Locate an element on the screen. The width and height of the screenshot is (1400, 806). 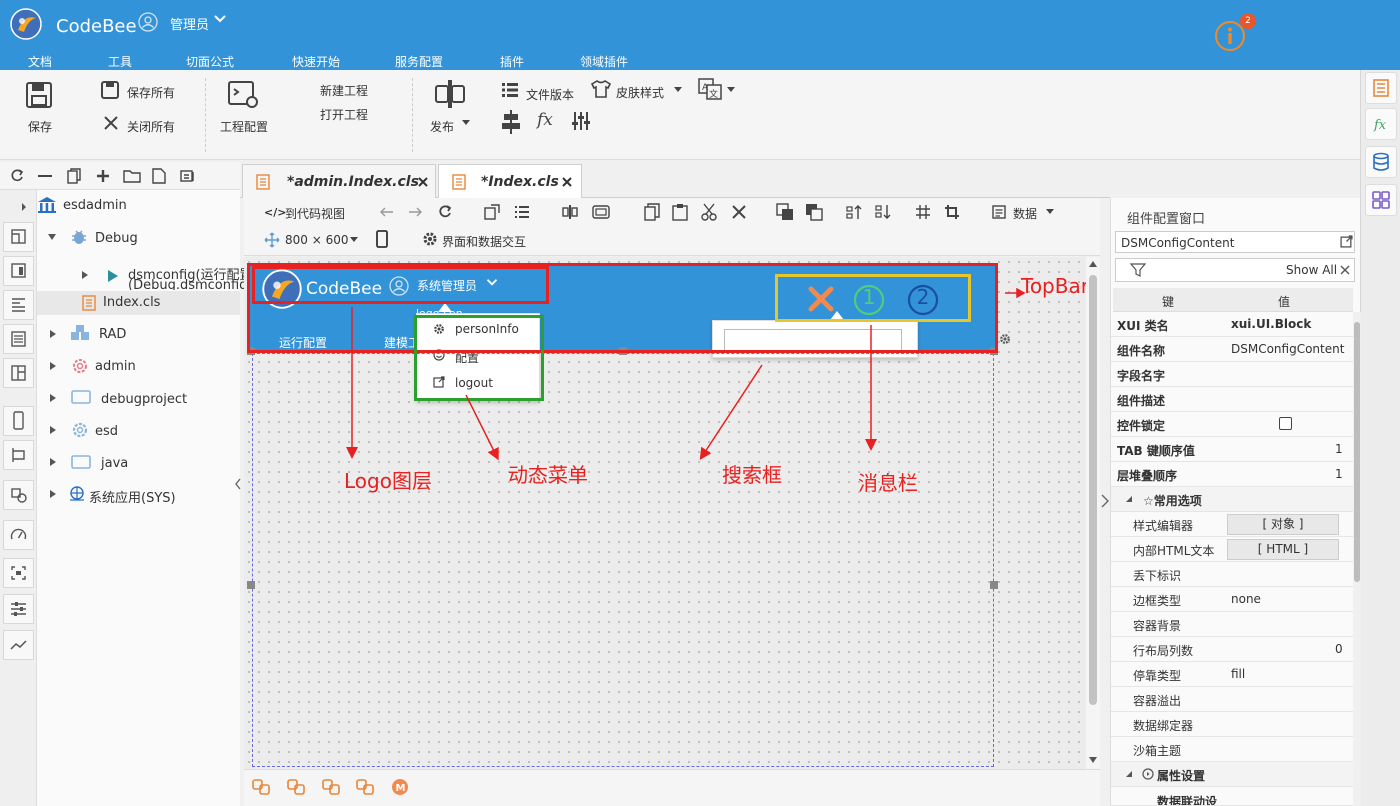
sort-up-icon is located at coordinates (854, 212).